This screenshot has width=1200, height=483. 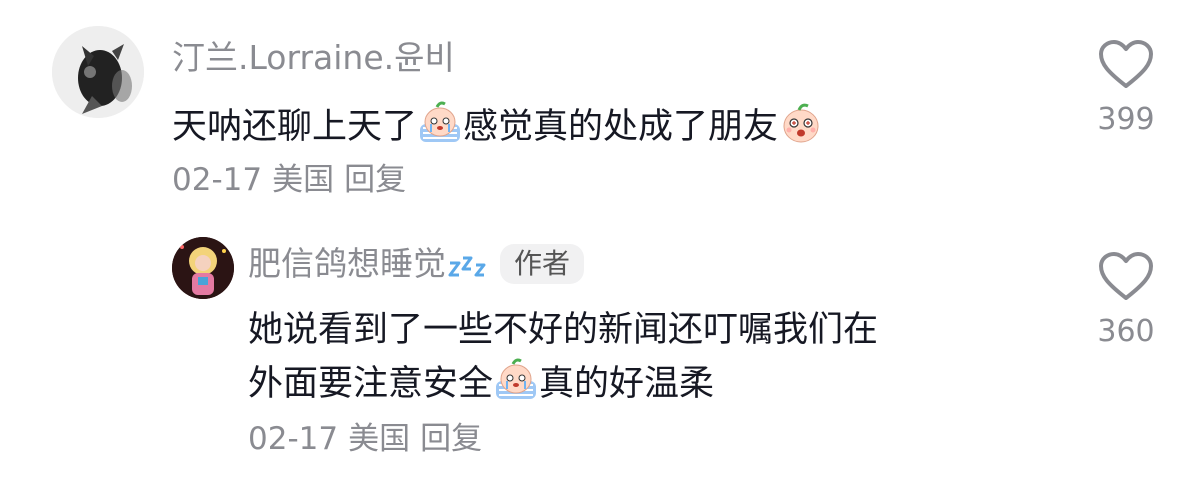 What do you see at coordinates (1126, 331) in the screenshot?
I see `like-count: 360` at bounding box center [1126, 331].